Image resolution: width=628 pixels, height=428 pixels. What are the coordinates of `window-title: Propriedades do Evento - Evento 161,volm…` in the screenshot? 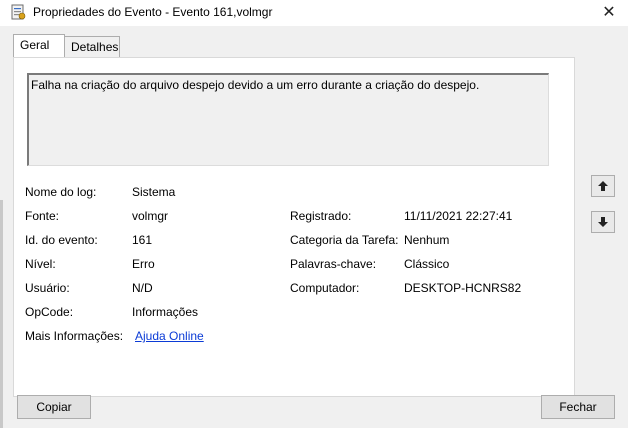 It's located at (153, 12).